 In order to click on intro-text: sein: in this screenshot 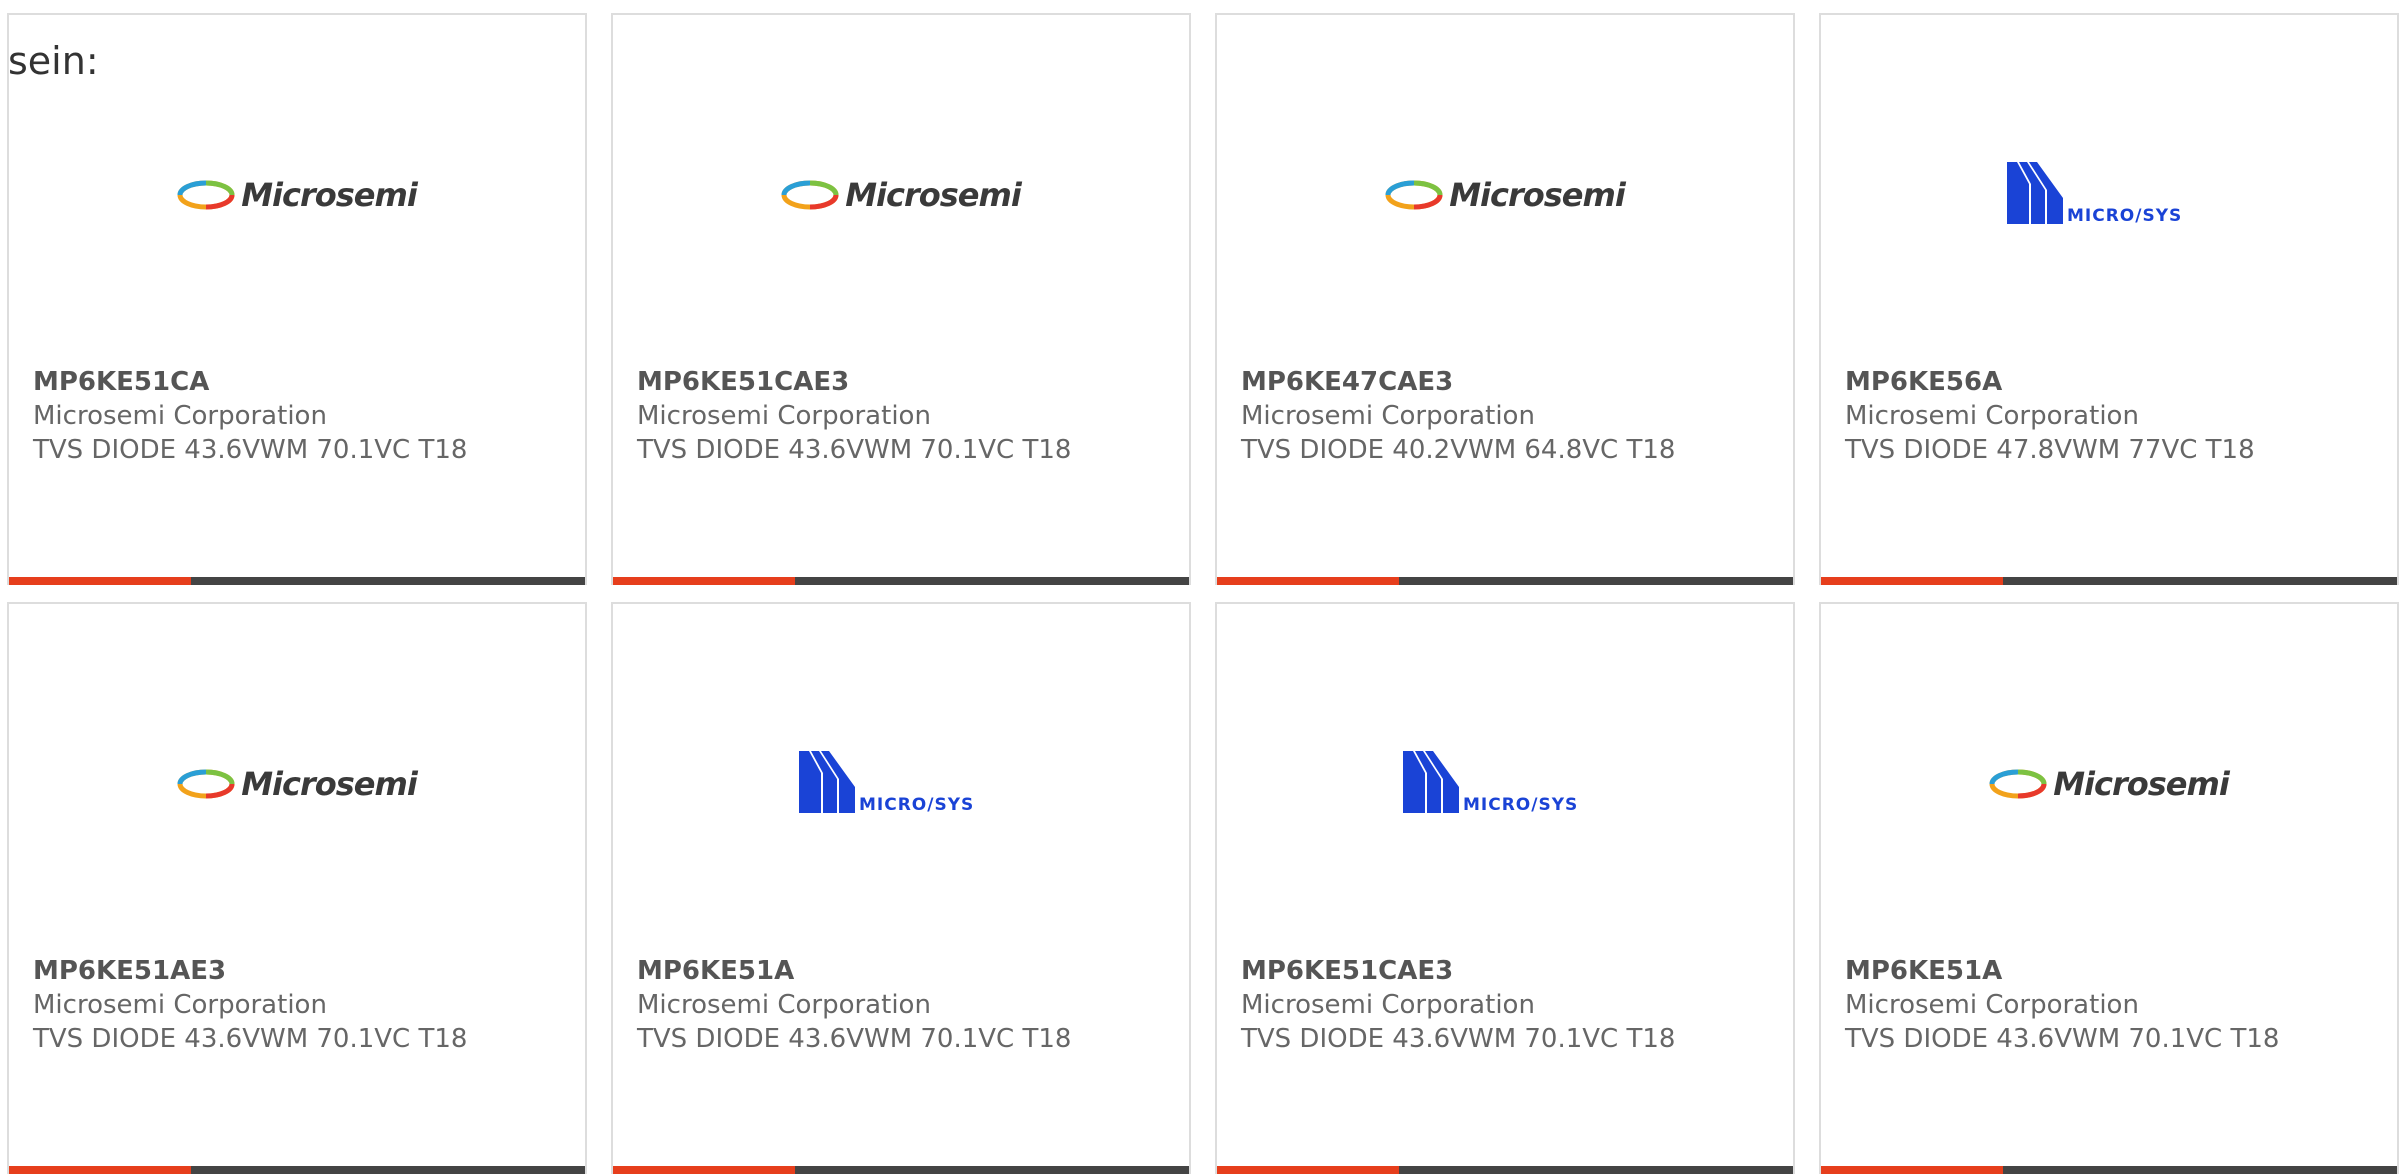, I will do `click(53, 61)`.